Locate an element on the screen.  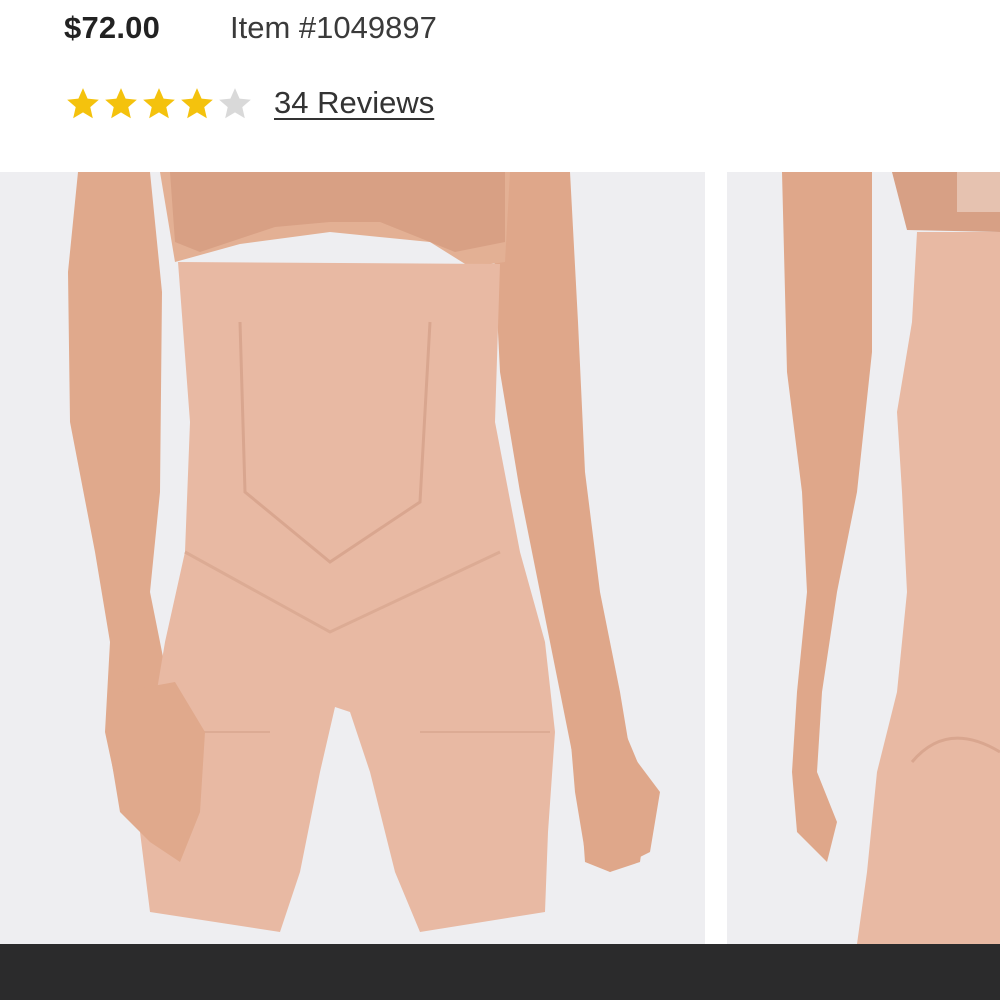
bottom-bar is located at coordinates (500, 972).